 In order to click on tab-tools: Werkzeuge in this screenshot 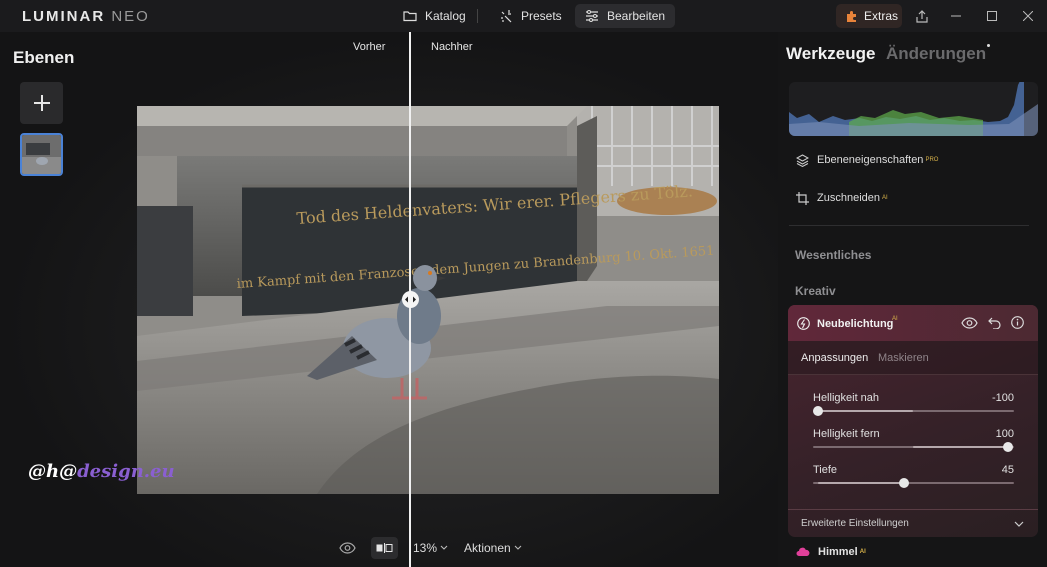, I will do `click(830, 54)`.